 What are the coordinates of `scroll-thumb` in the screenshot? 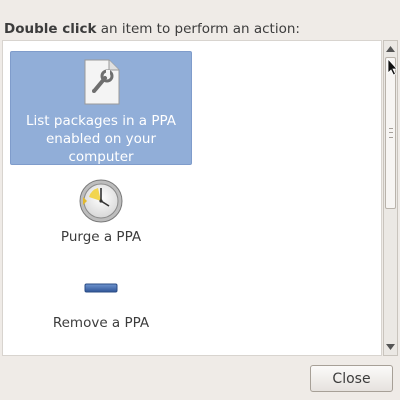 It's located at (390, 133).